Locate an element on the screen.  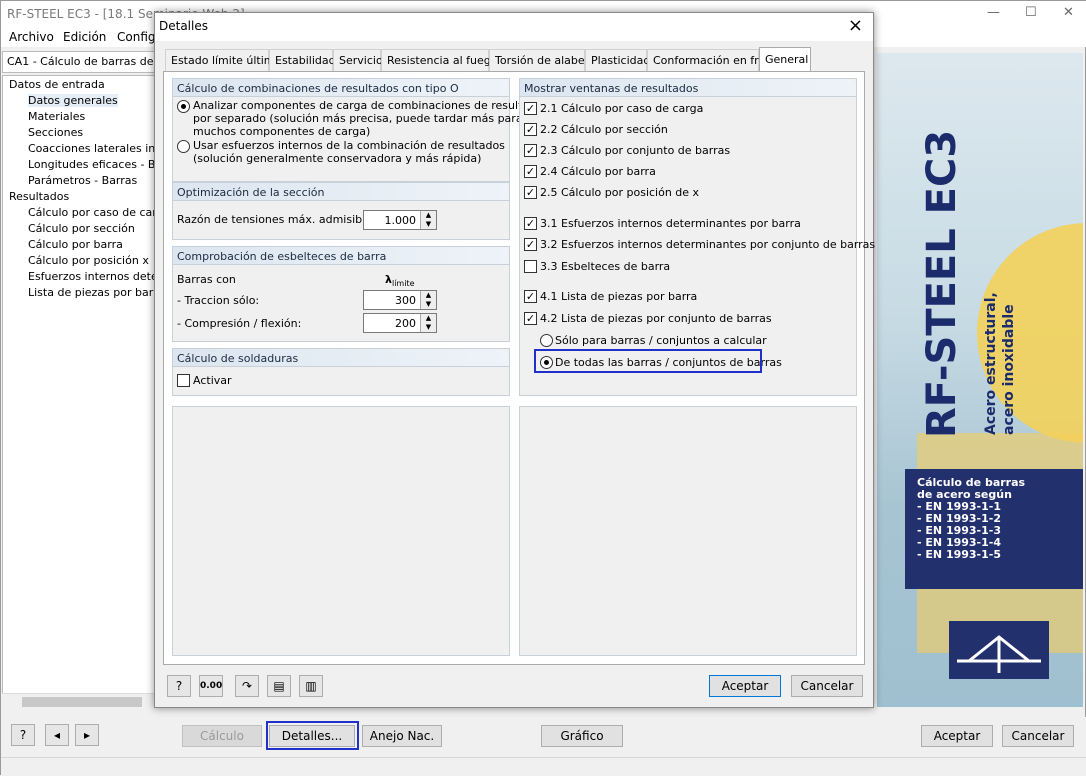
stress-ratio-input: 1.000 ▲ ▼ is located at coordinates (400, 220).